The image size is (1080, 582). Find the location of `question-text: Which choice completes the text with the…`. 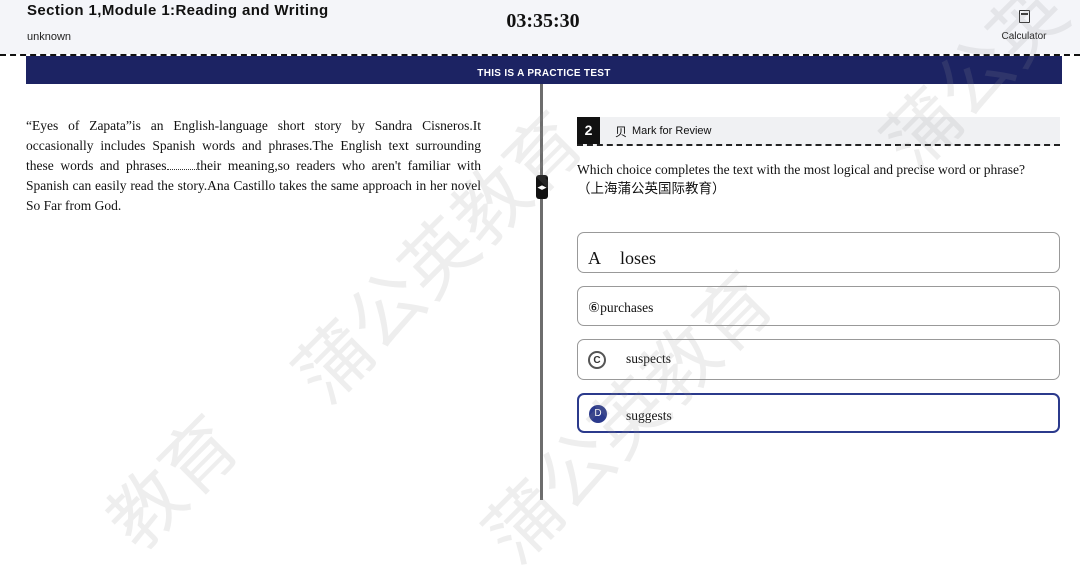

question-text: Which choice completes the text with the… is located at coordinates (801, 169).